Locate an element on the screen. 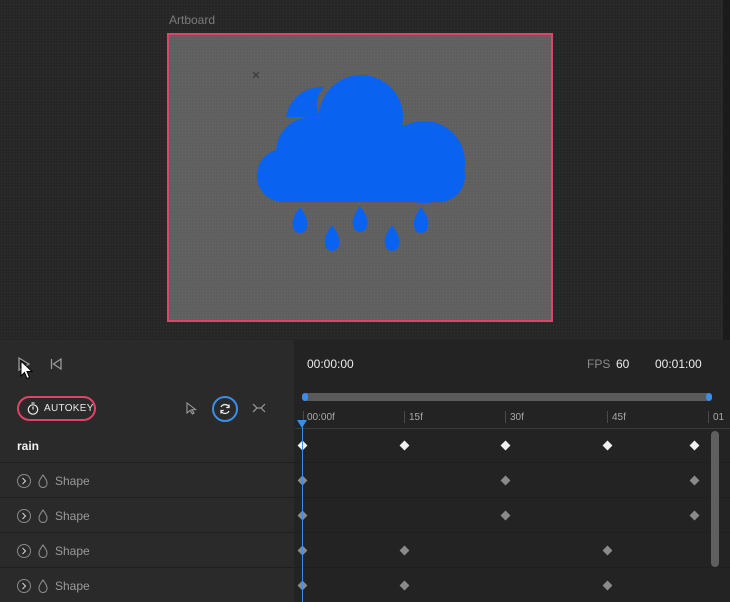  loop-icon is located at coordinates (225, 409).